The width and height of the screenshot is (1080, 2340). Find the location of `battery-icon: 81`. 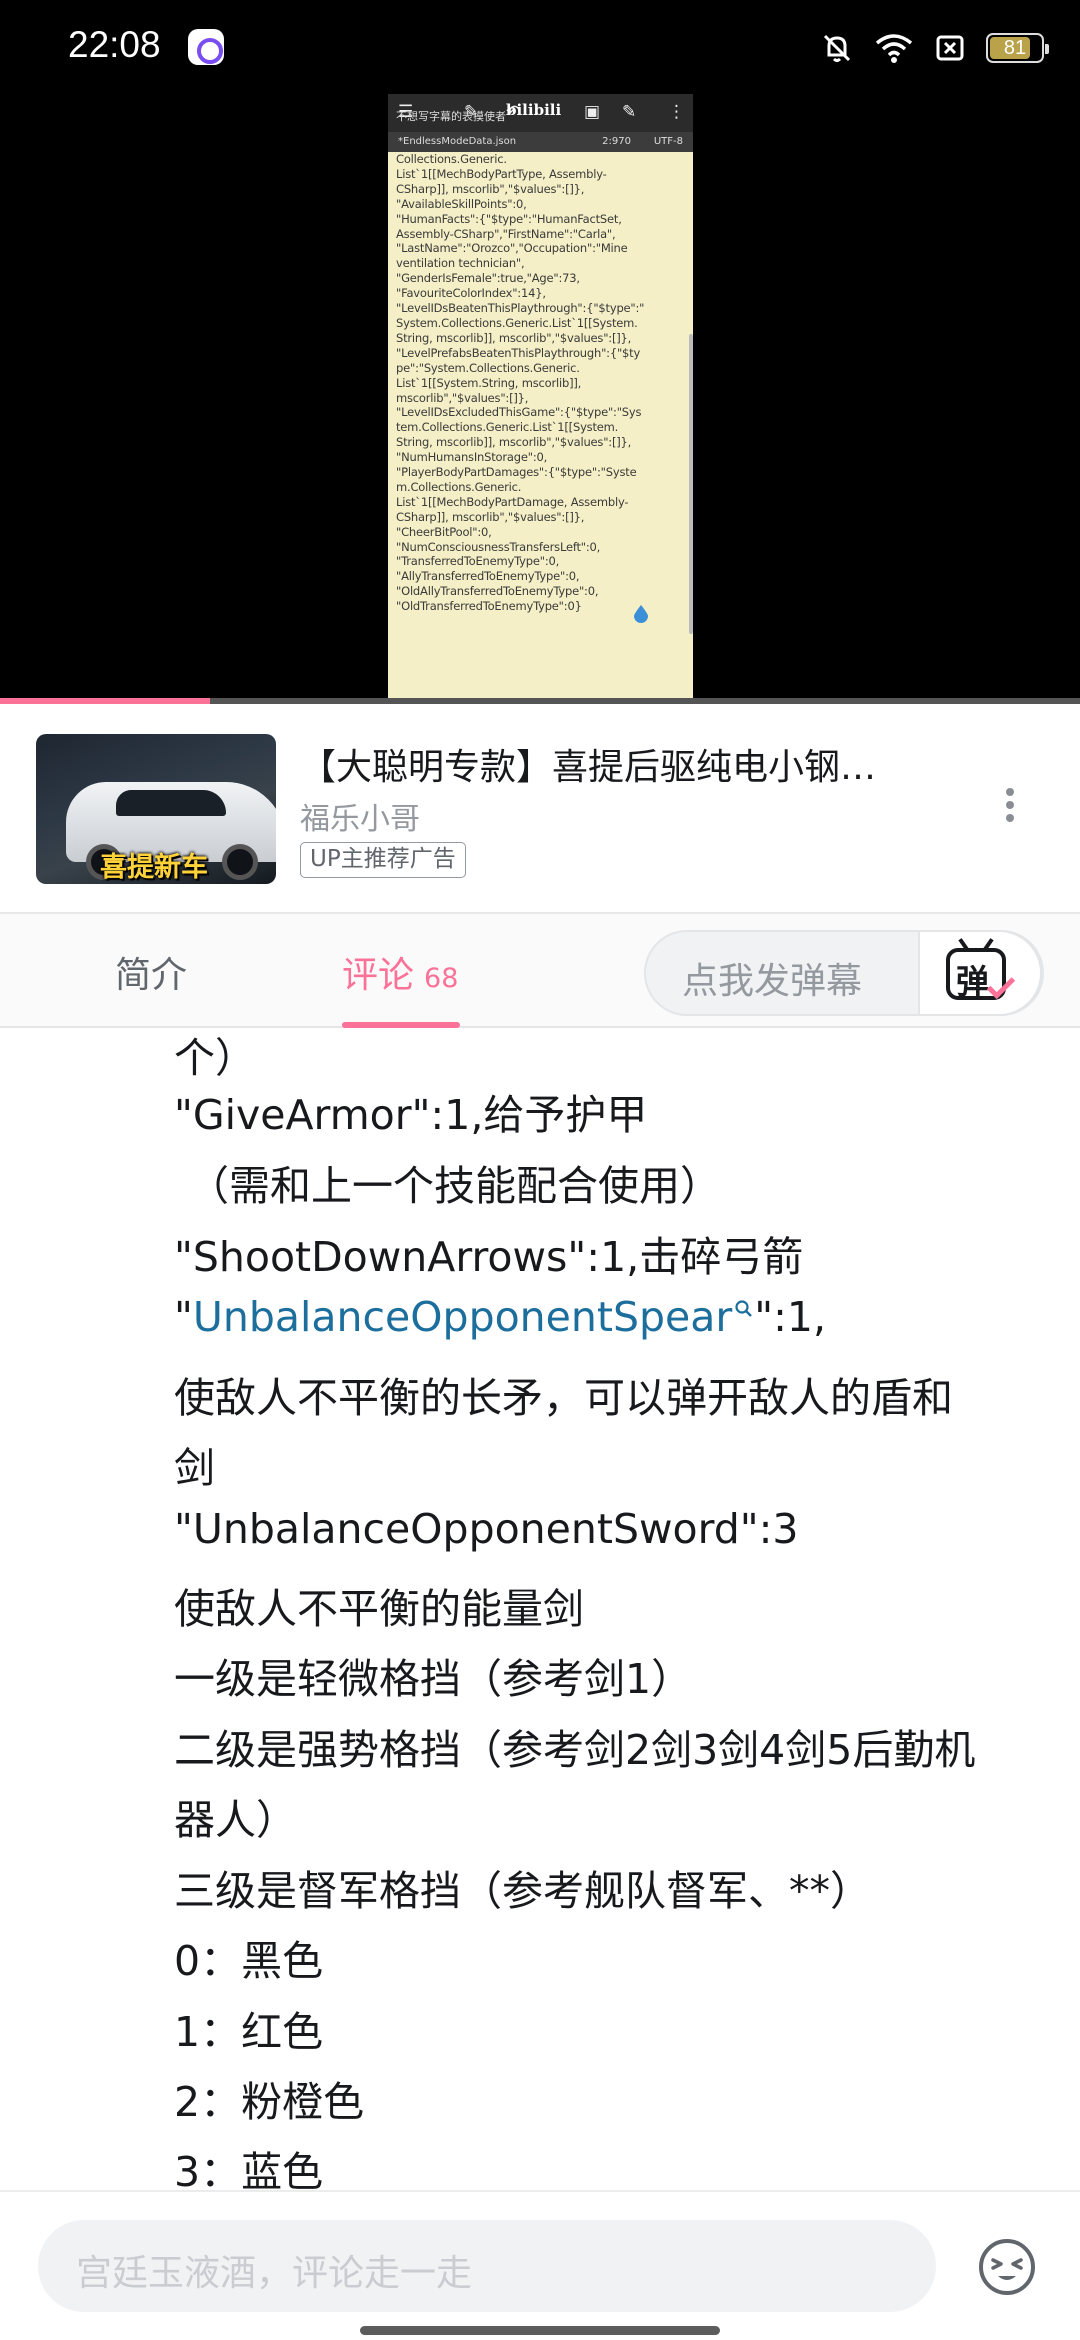

battery-icon: 81 is located at coordinates (1017, 48).